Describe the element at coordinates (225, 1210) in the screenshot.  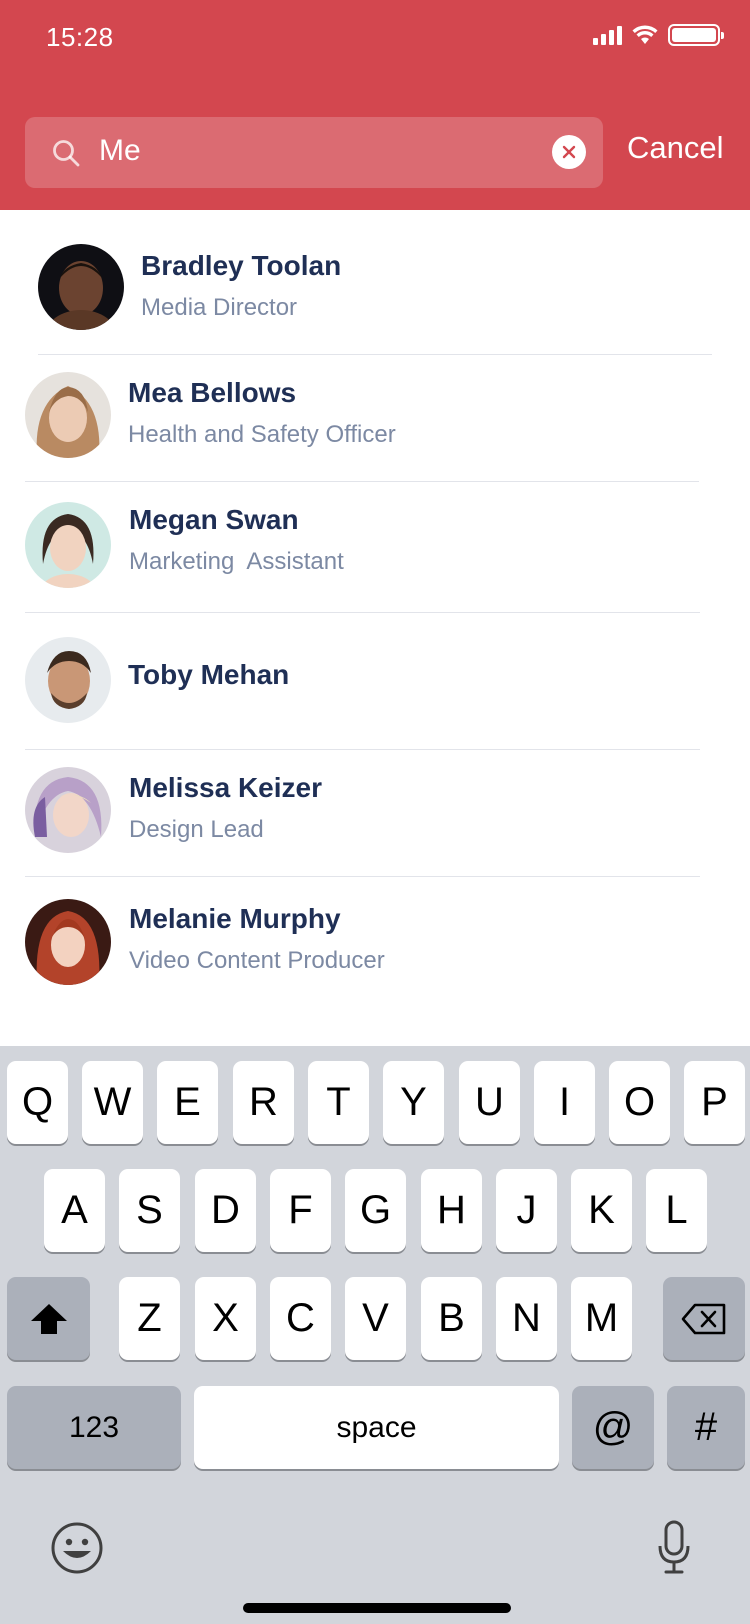
I see `key-d: D` at that location.